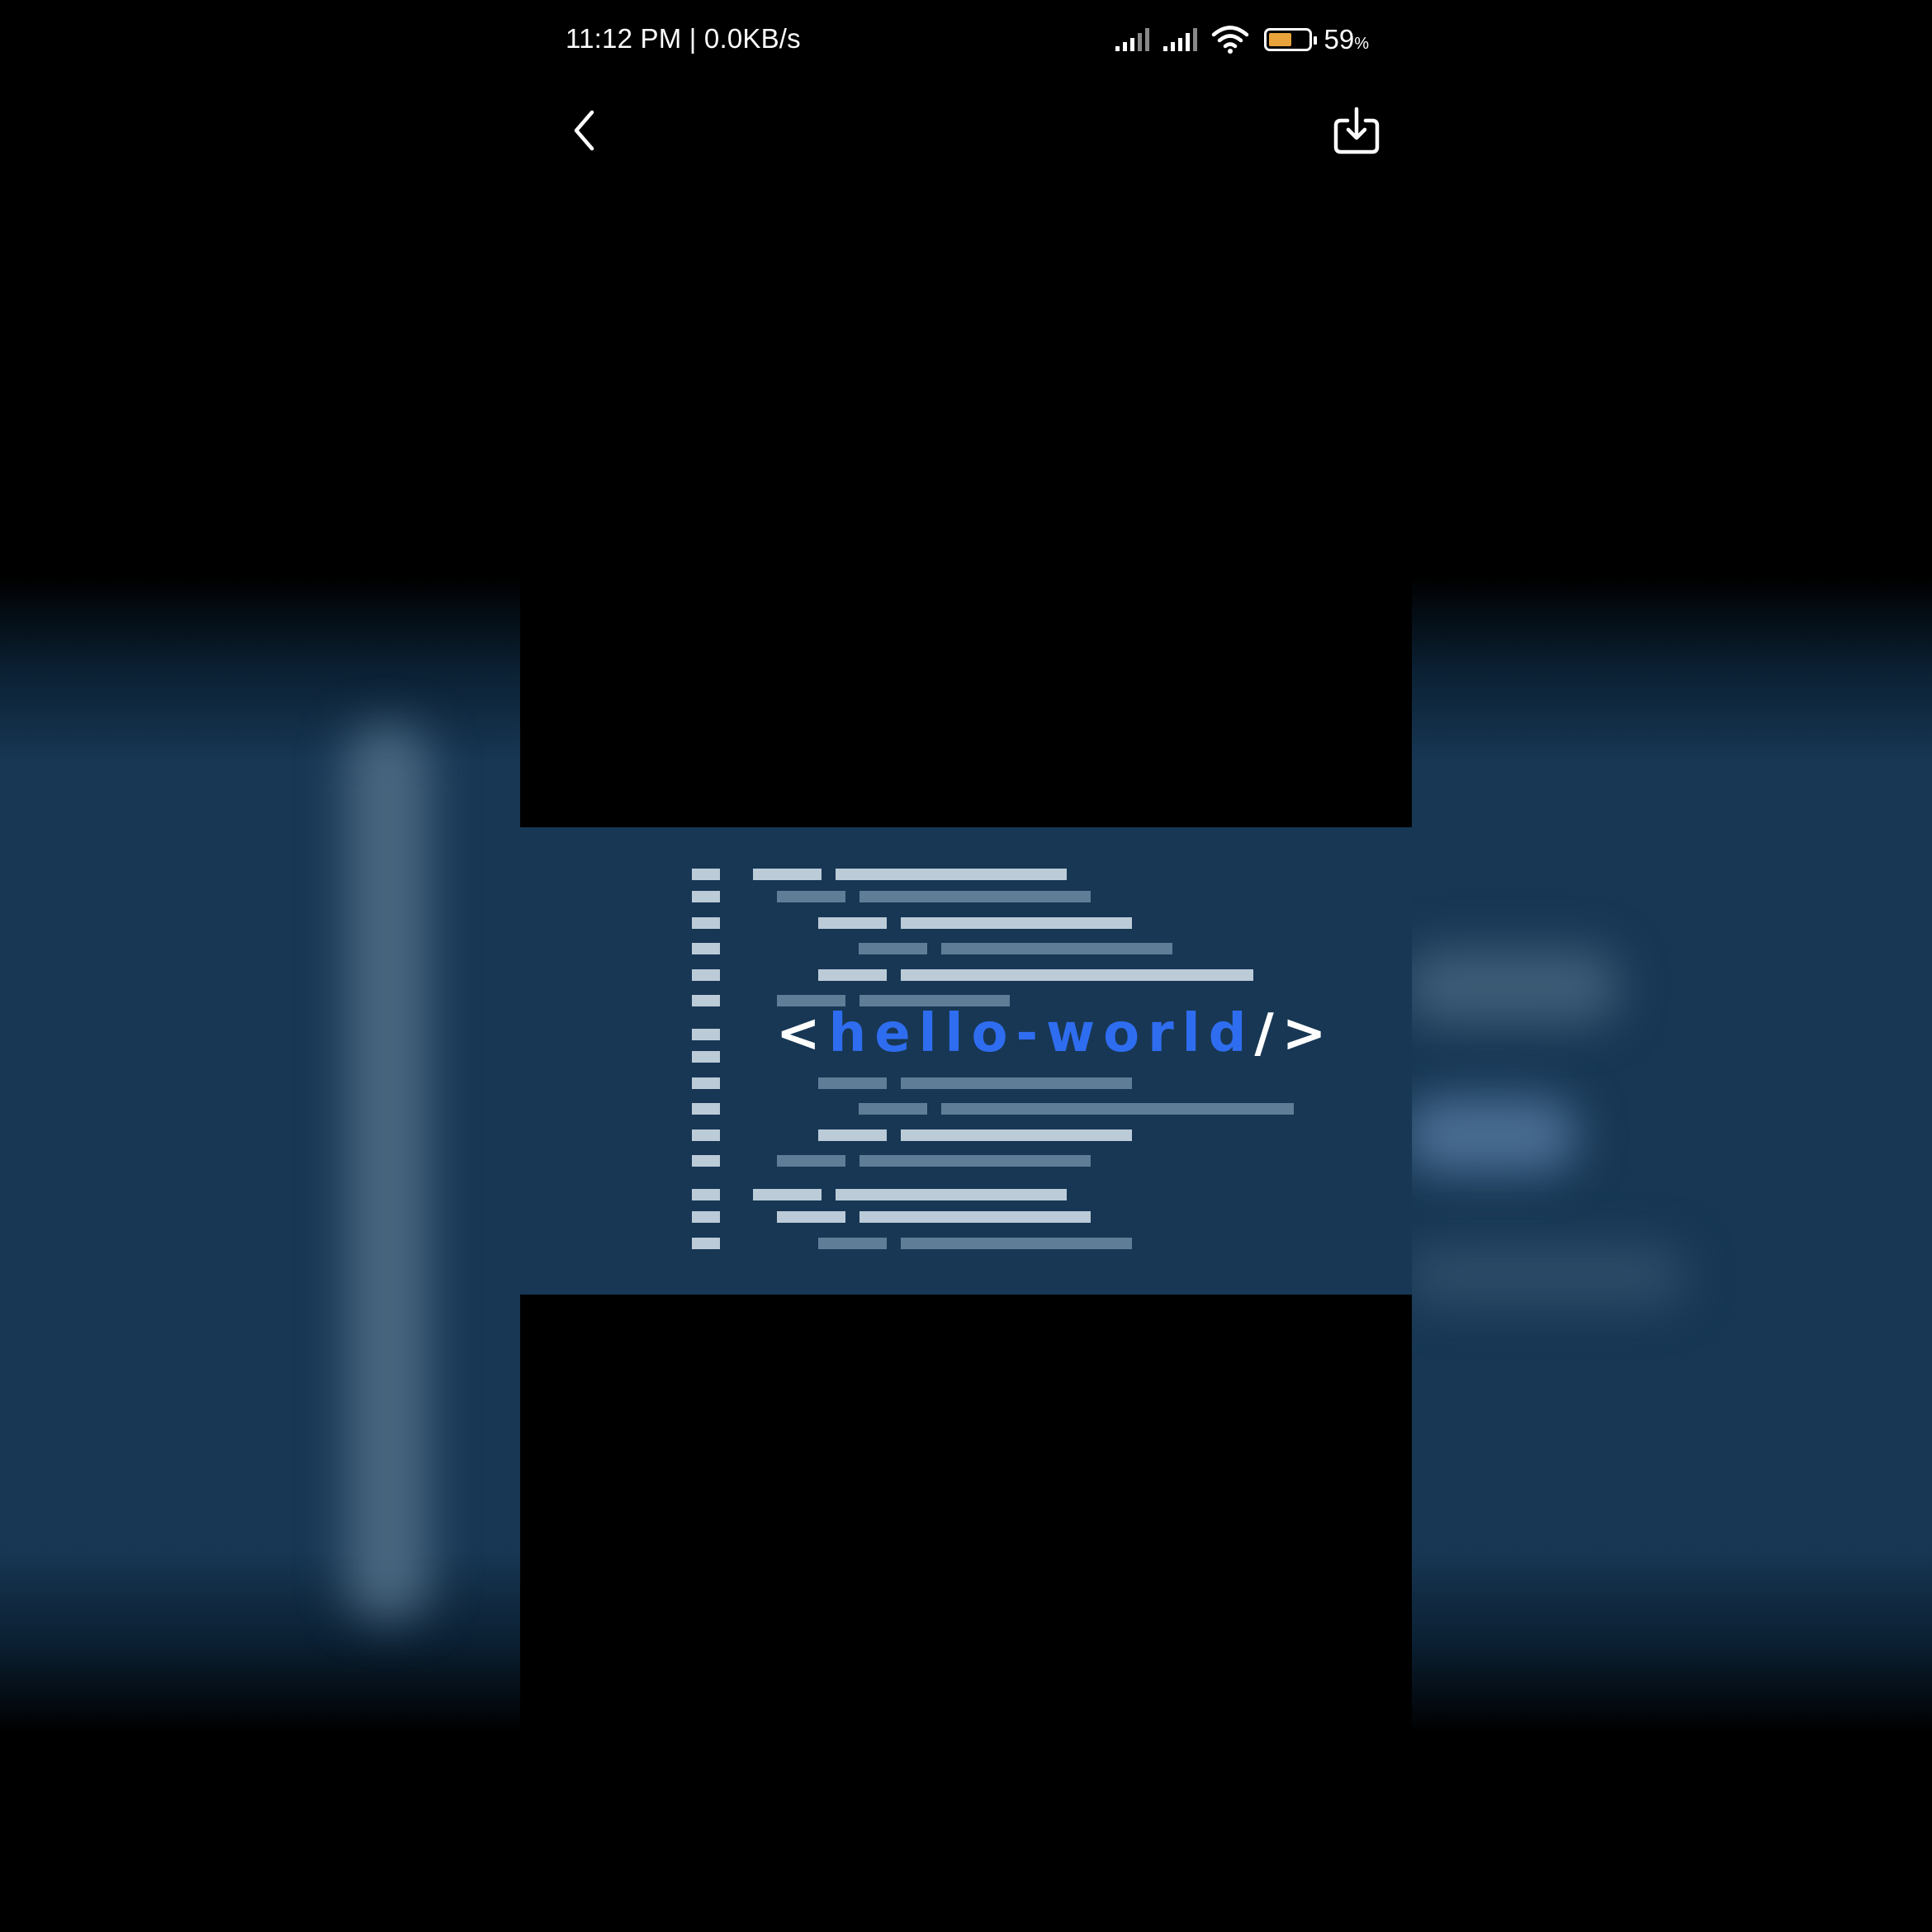 This screenshot has width=1932, height=1932. What do you see at coordinates (683, 38) in the screenshot?
I see `status-time-speed: 11:12 PM | 0.0KB/s` at bounding box center [683, 38].